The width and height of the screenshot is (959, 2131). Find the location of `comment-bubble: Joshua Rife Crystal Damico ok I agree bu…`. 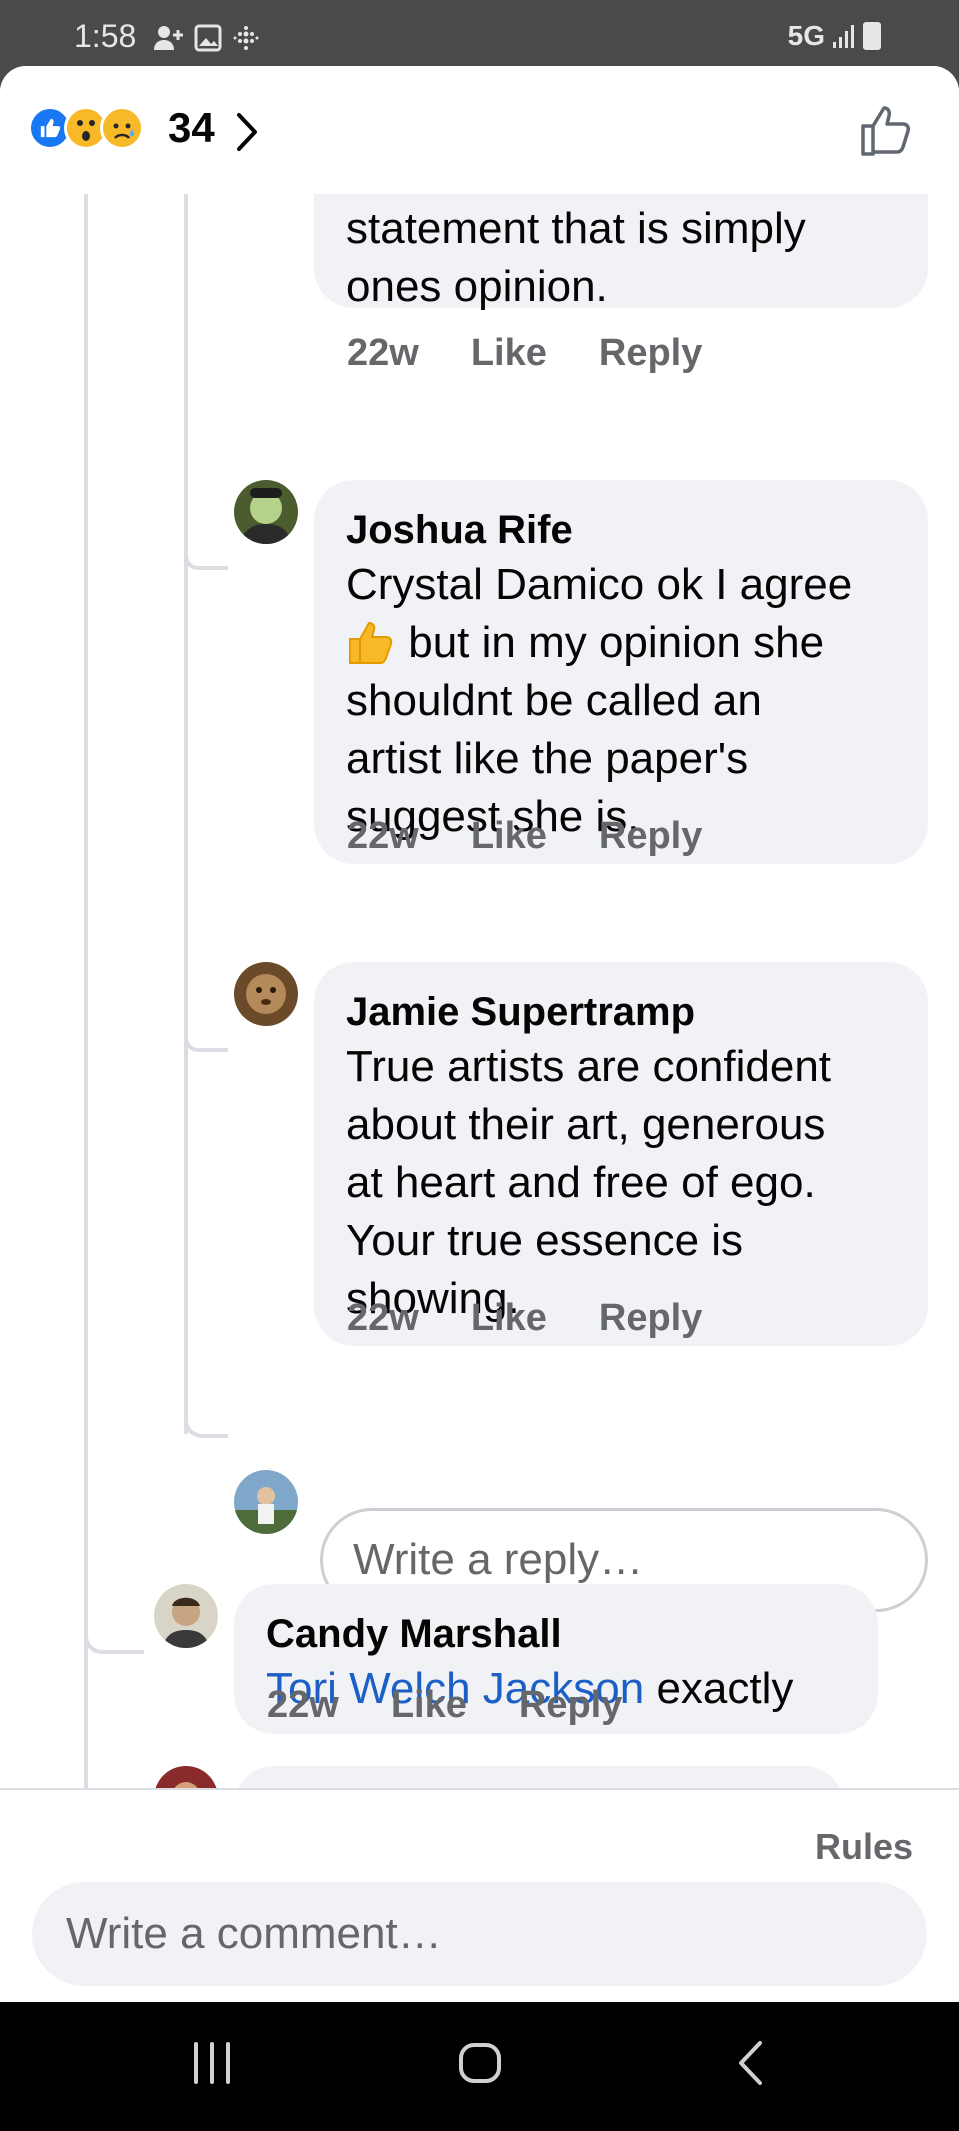

comment-bubble: Joshua Rife Crystal Damico ok I agree bu… is located at coordinates (621, 672).